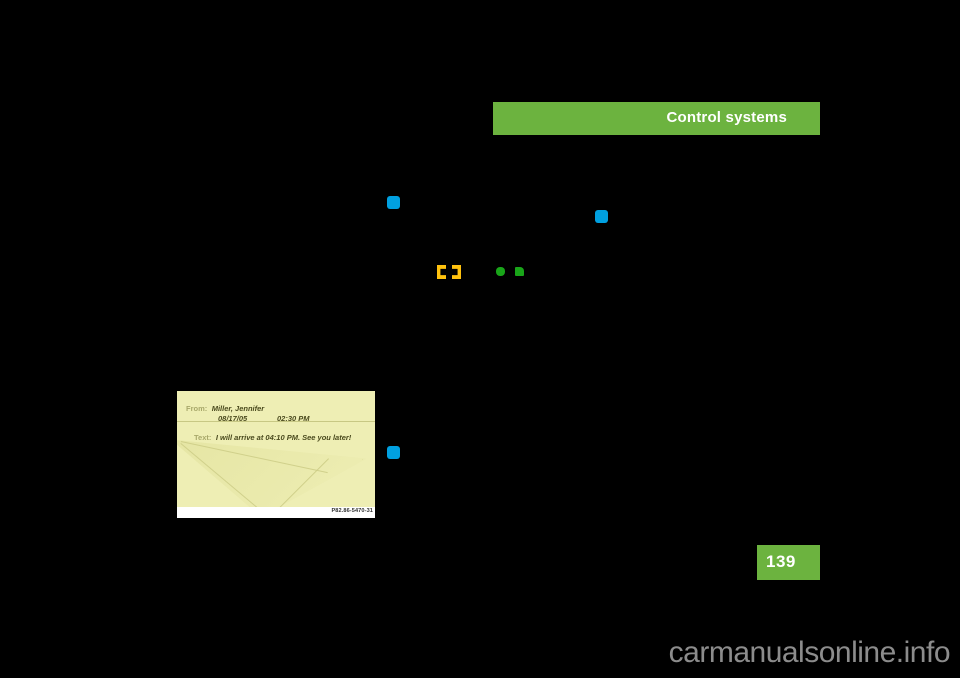  Describe the element at coordinates (352, 511) in the screenshot. I see `figure-caption-code: P82.86-5470-31` at that location.